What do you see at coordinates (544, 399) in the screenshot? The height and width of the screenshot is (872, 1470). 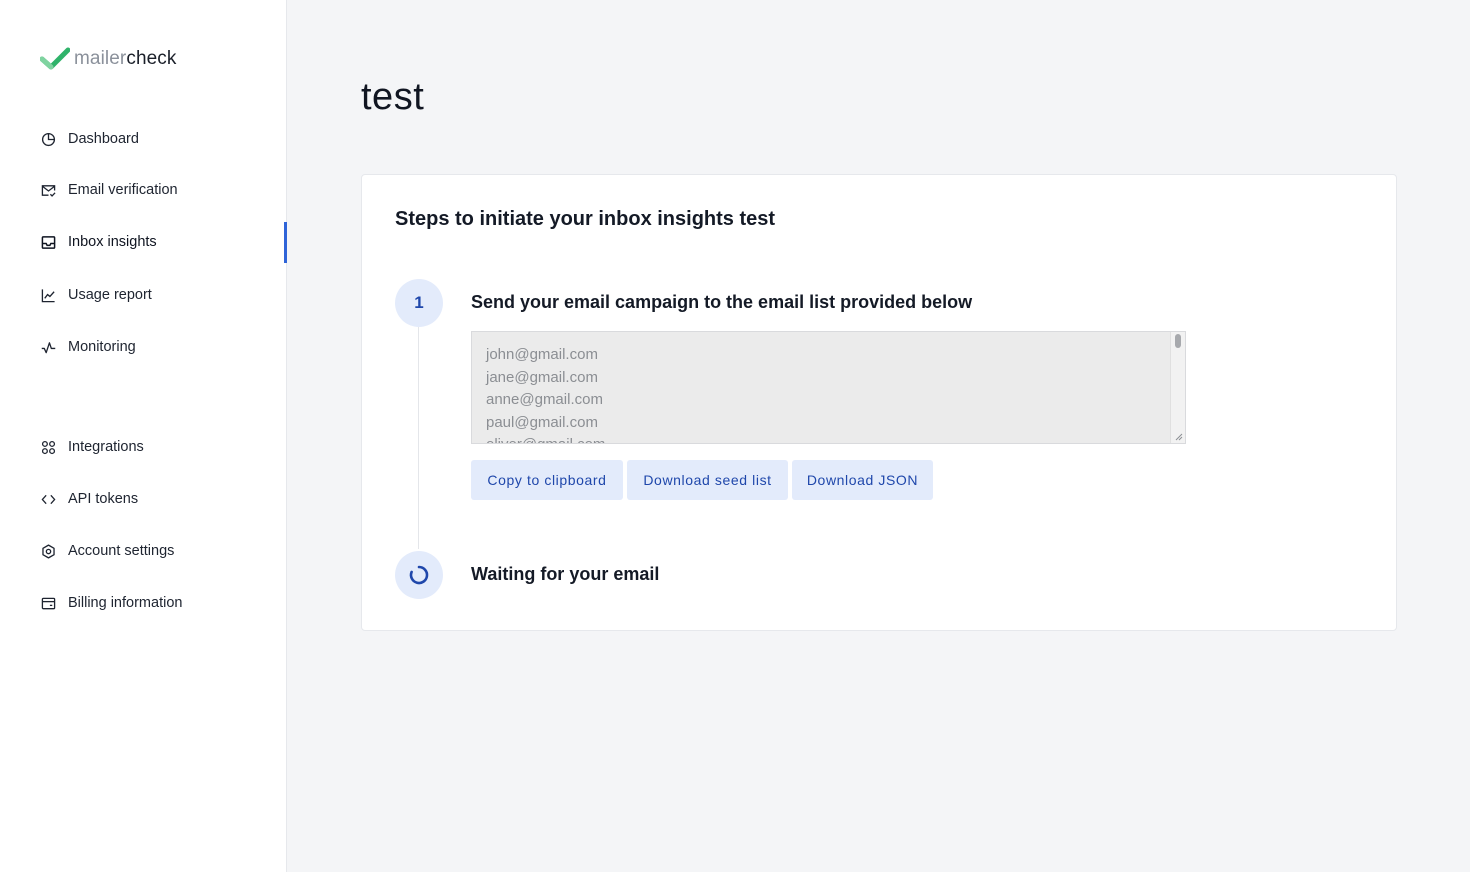 I see `seed-email: anne@gmail.com` at bounding box center [544, 399].